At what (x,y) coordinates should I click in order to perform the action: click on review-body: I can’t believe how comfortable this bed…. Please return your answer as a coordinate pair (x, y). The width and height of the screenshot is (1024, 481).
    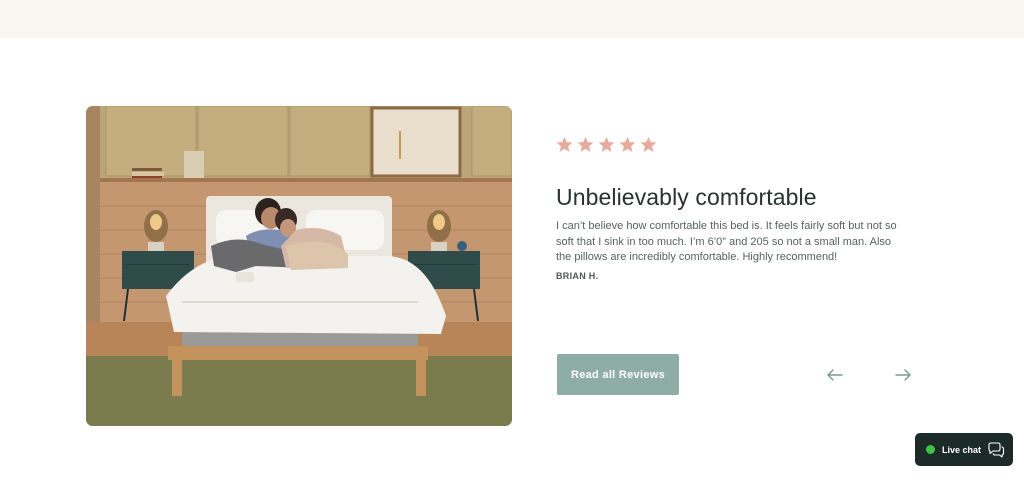
    Looking at the image, I should click on (726, 241).